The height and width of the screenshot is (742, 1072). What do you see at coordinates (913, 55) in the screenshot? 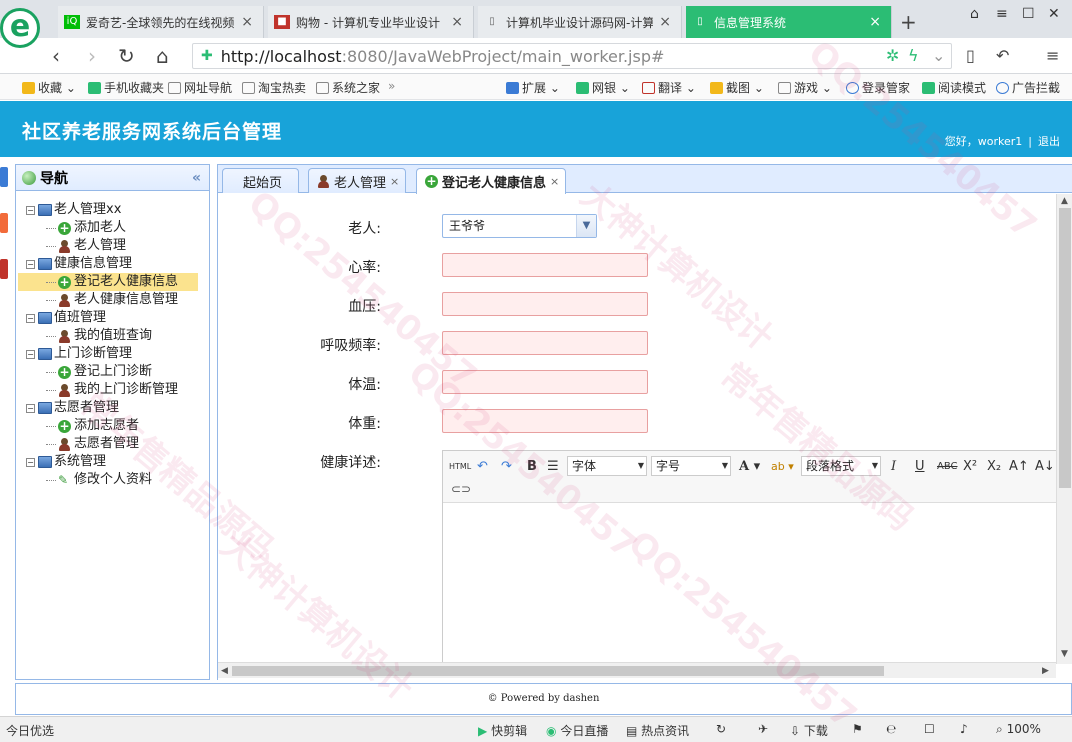
I see `lightning-icon: ϟ` at bounding box center [913, 55].